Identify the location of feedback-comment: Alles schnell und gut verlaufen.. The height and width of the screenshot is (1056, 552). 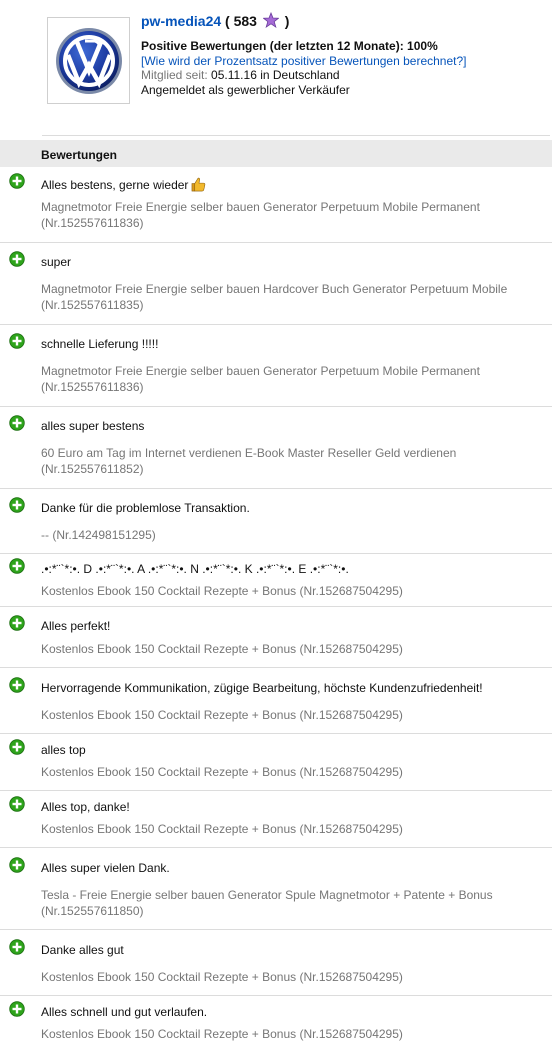
(124, 1012).